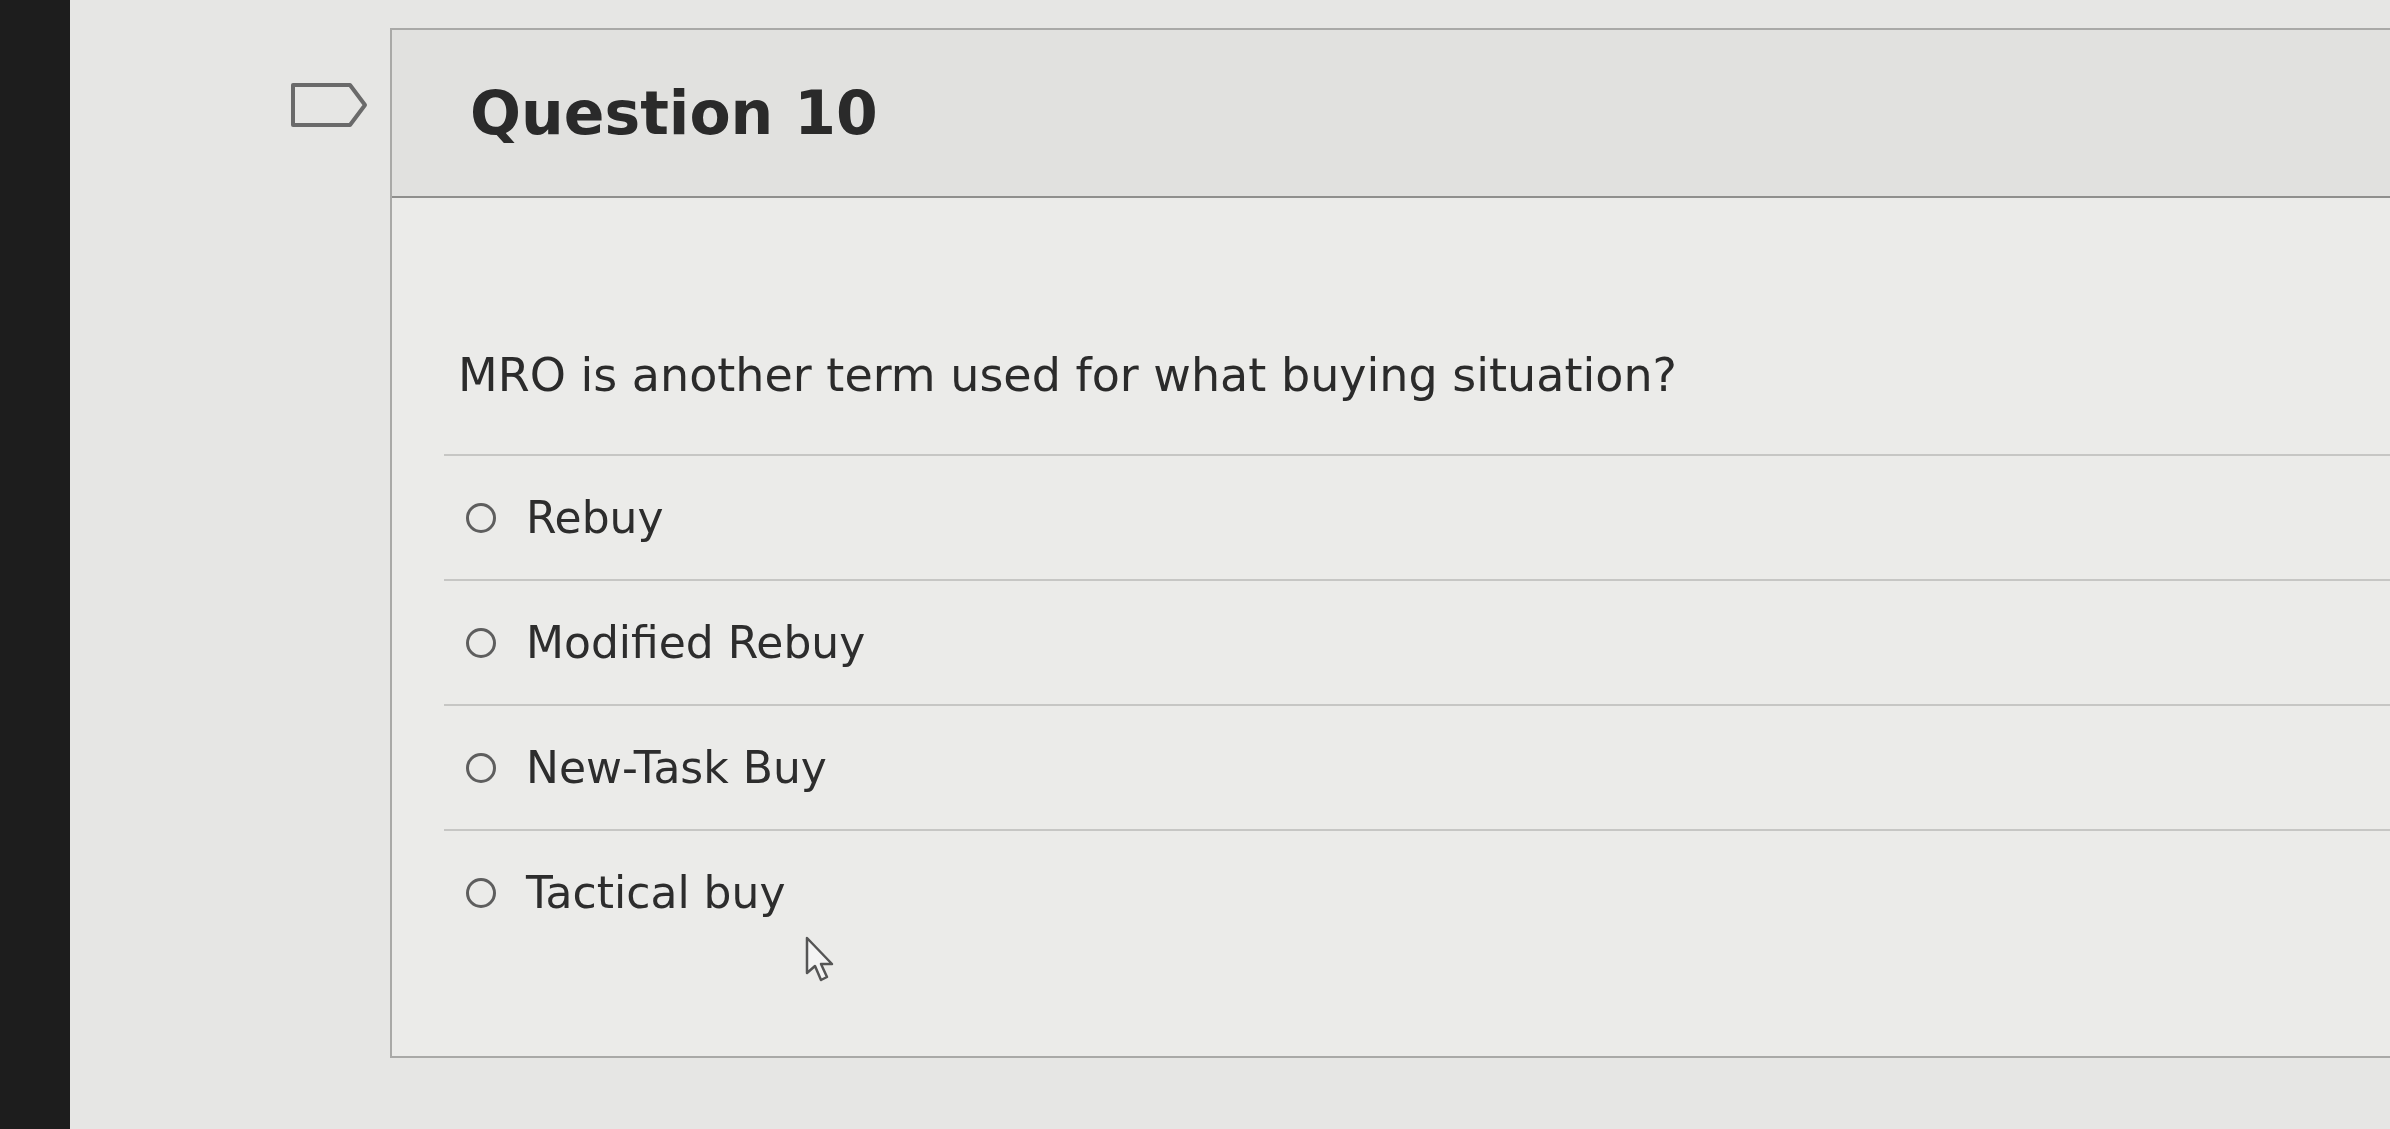  Describe the element at coordinates (595, 517) in the screenshot. I see `option-label: Rebuy` at that location.